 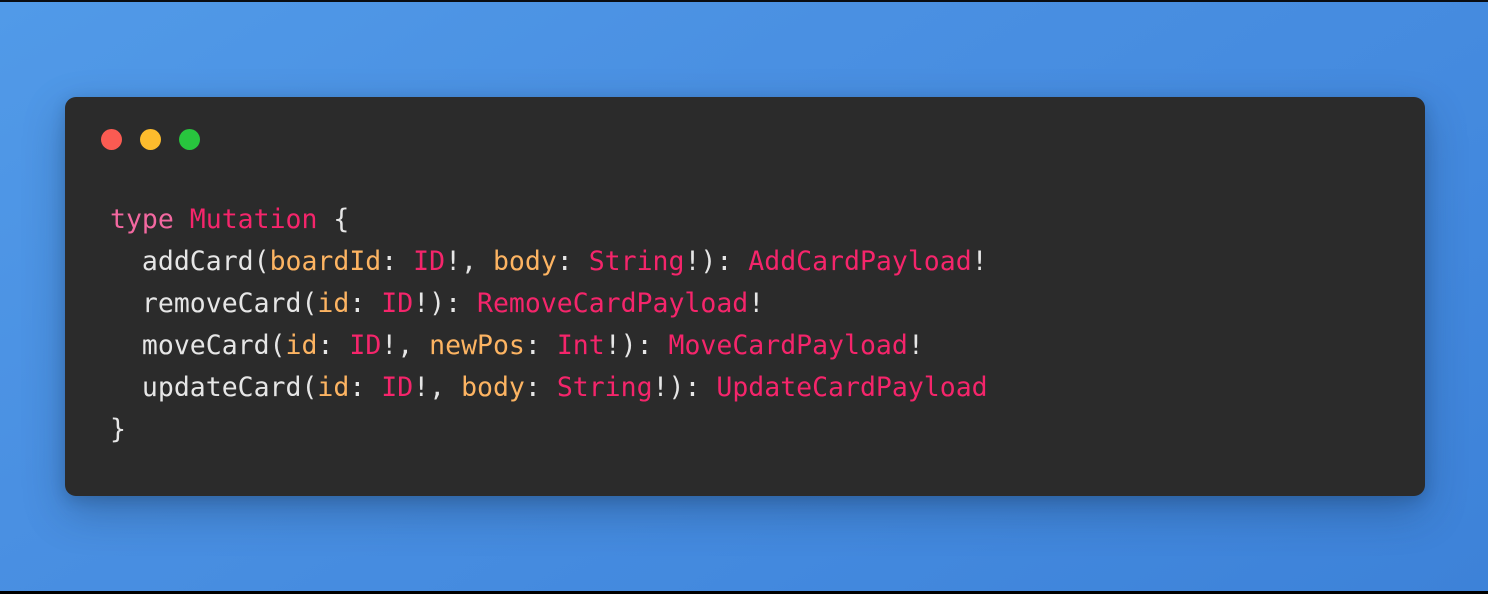 What do you see at coordinates (767, 430) in the screenshot?
I see `code-line: }` at bounding box center [767, 430].